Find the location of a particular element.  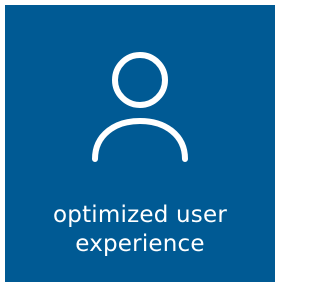

caption-line-2: experience is located at coordinates (140, 244).